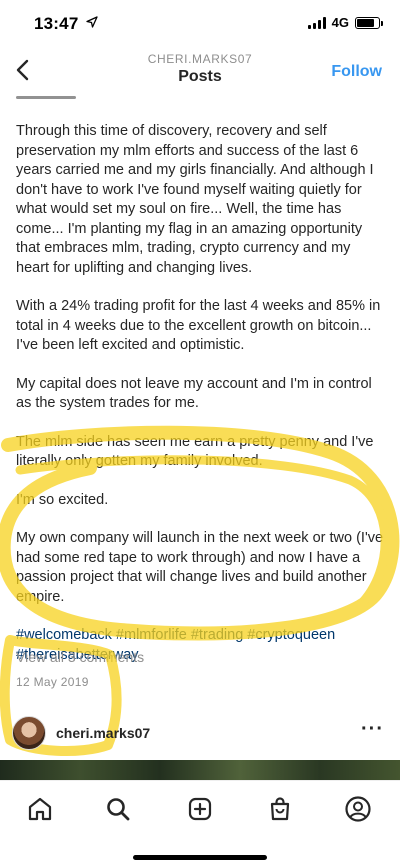  Describe the element at coordinates (200, 22) in the screenshot. I see `status-bar: 13:47 4G` at that location.